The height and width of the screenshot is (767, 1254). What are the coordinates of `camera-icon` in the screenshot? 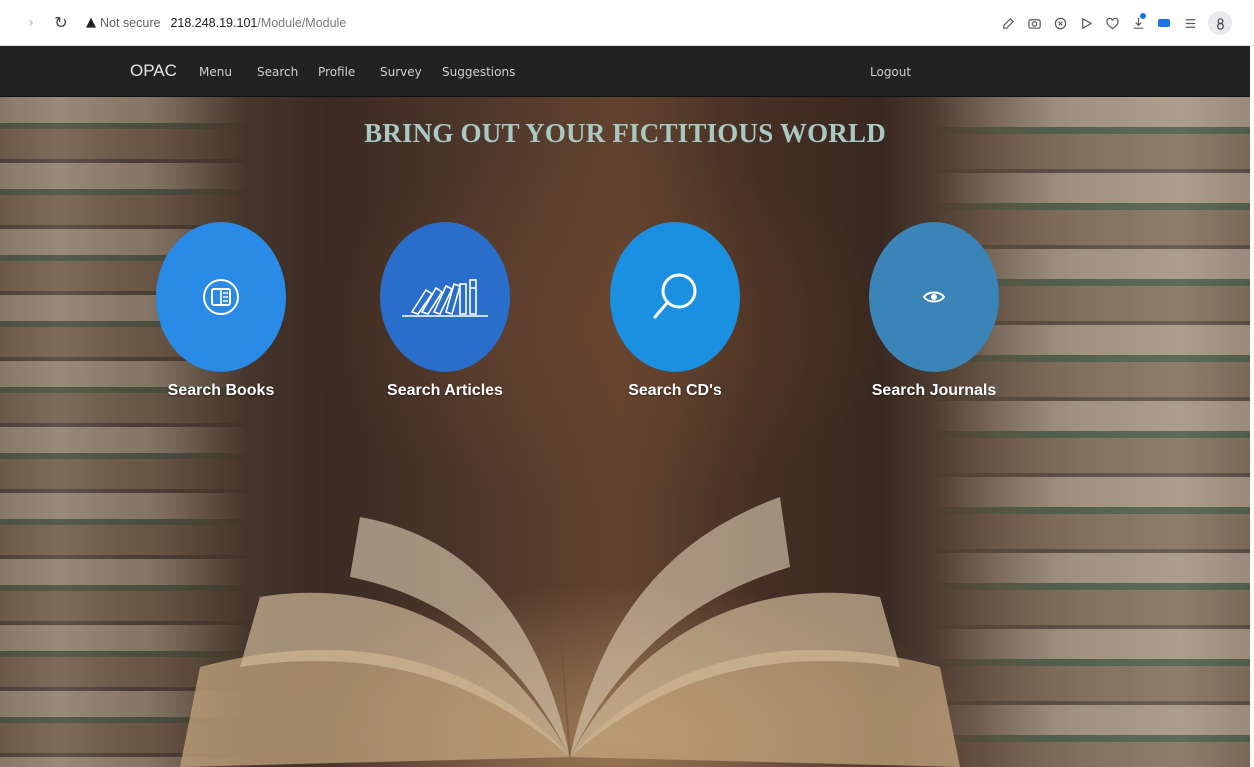 It's located at (1034, 23).